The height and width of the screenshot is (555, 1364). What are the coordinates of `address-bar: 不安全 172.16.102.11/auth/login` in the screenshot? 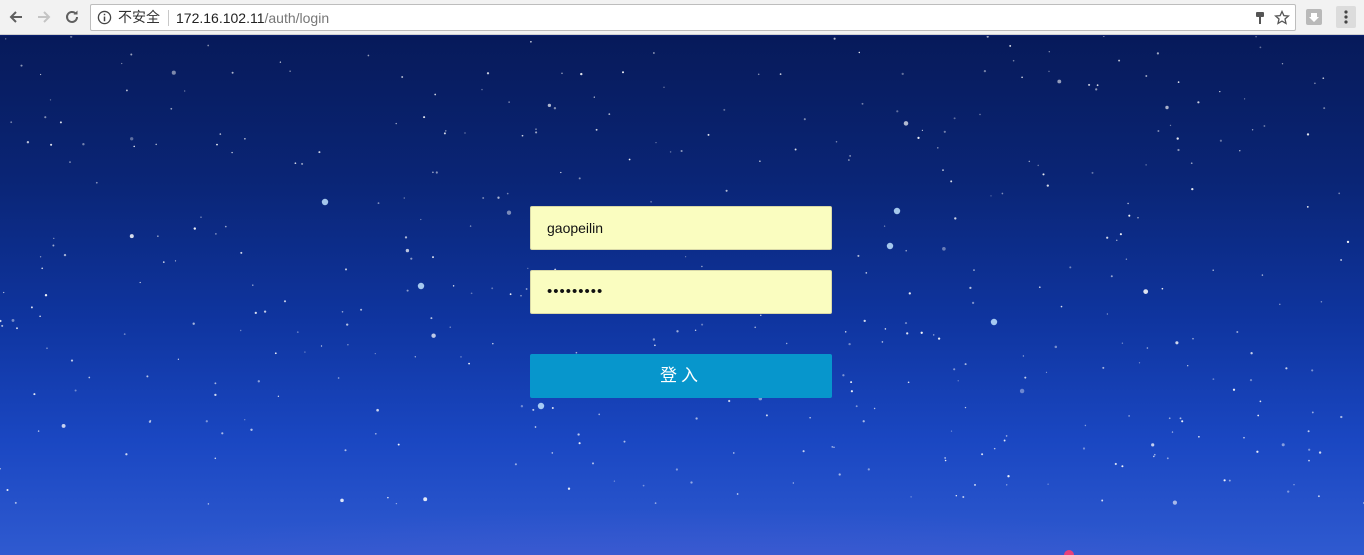 It's located at (693, 17).